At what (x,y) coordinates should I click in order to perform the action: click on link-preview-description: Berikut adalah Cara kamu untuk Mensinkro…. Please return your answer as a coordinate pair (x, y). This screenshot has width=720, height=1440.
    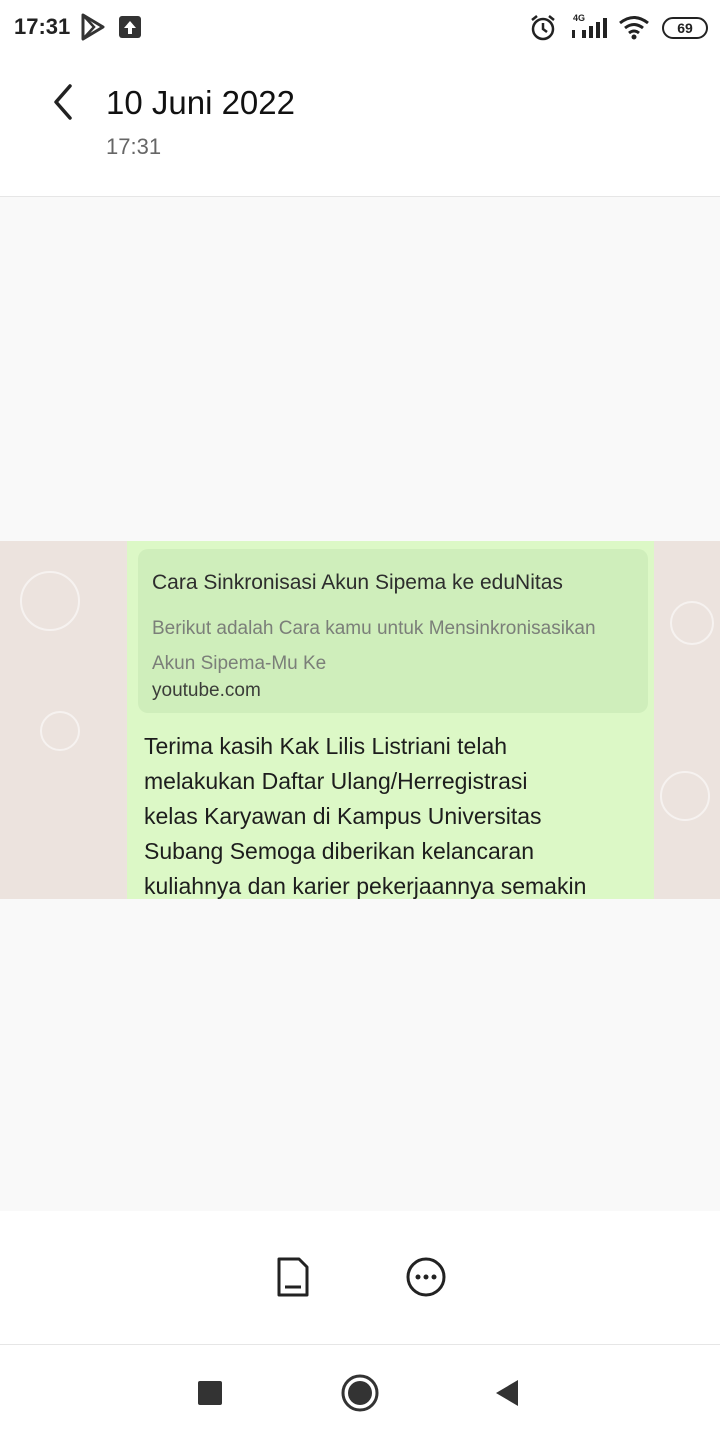
    Looking at the image, I should click on (374, 646).